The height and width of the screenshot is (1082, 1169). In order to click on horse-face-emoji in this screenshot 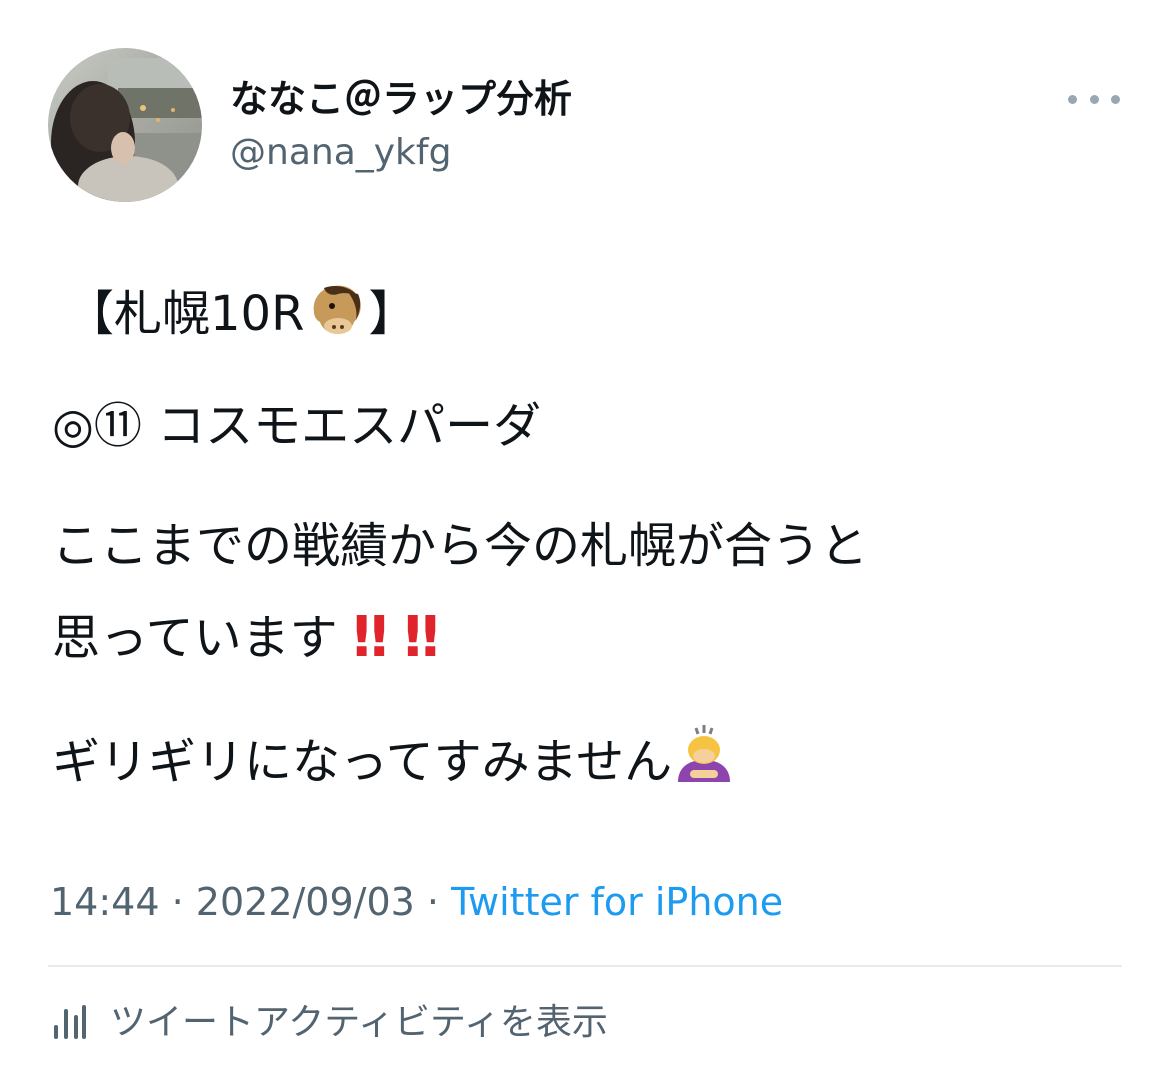, I will do `click(336, 318)`.